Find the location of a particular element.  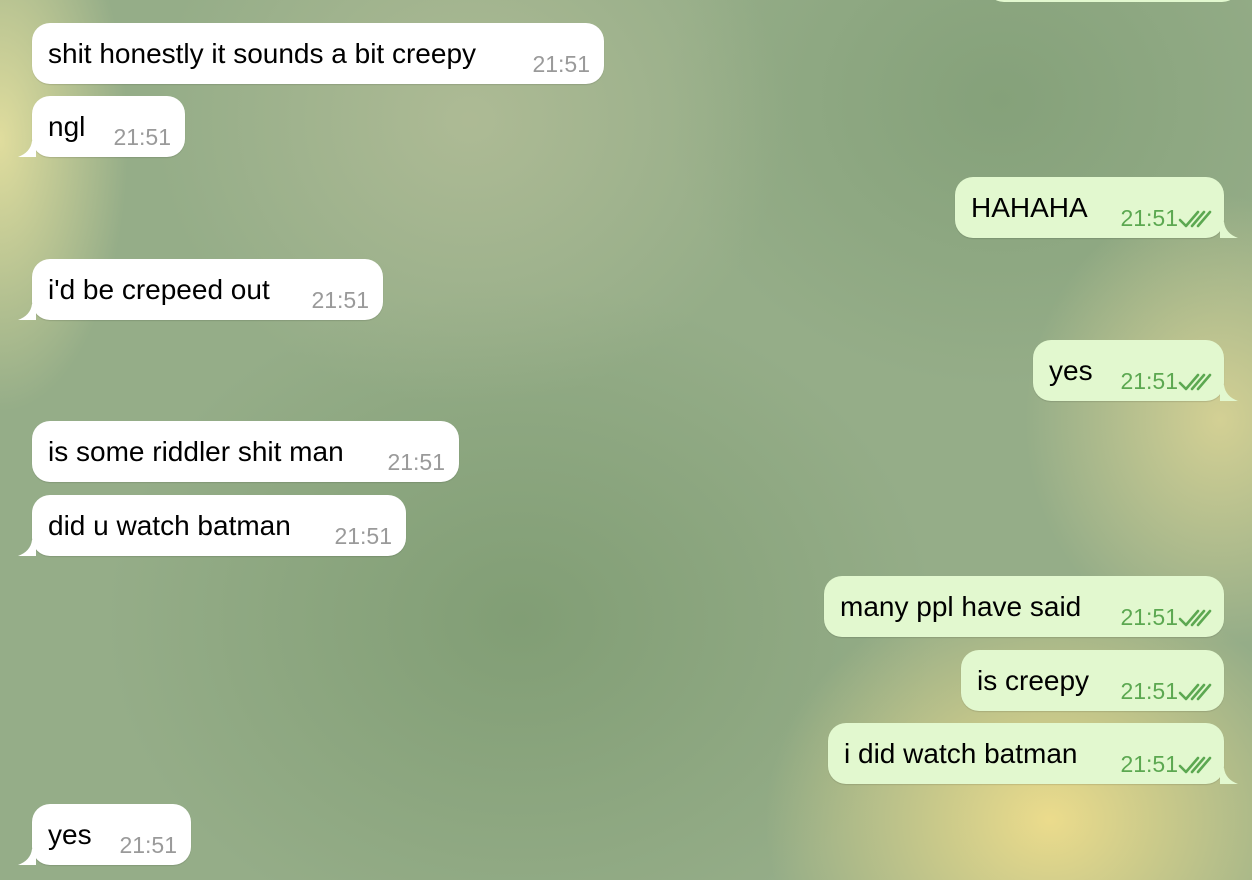

message-bubble-incoming: did u watch batman 21:51 is located at coordinates (212, 525).